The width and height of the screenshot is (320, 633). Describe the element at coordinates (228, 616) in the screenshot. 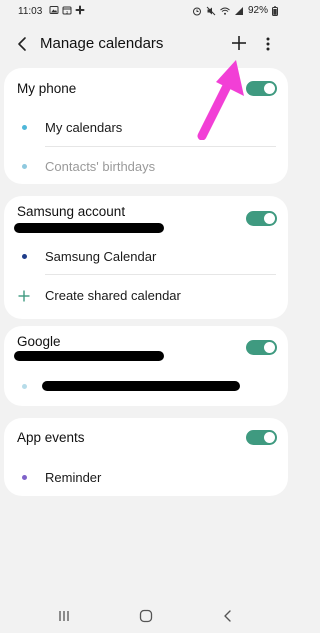

I see `back-nav-icon` at that location.